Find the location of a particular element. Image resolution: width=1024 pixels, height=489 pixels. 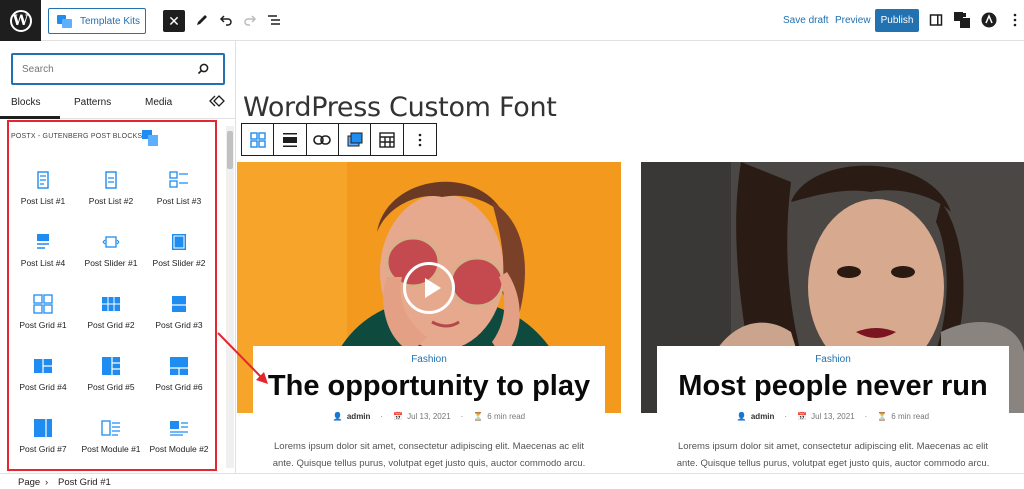

edit-tools-button is located at coordinates (202, 20).